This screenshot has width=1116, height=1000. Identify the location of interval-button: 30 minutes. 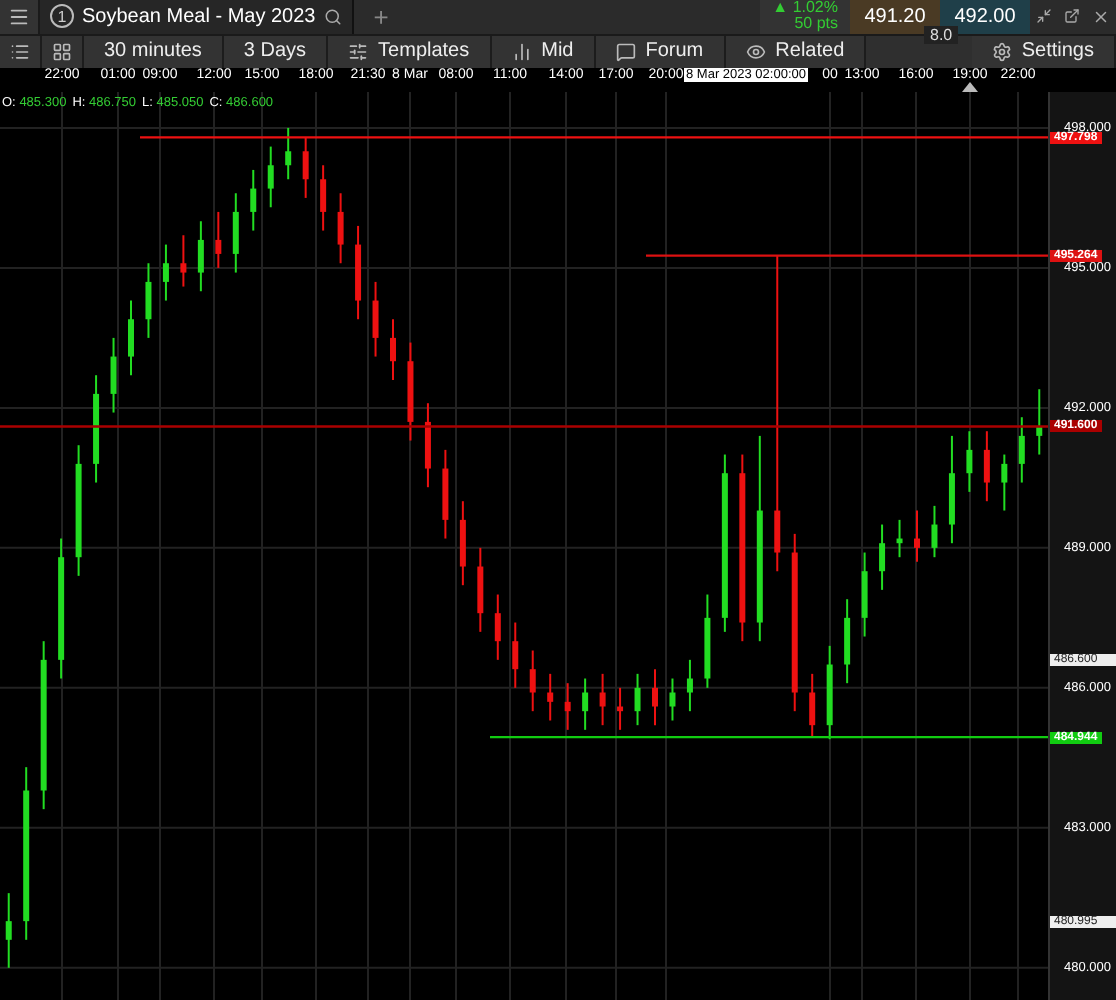
(154, 52).